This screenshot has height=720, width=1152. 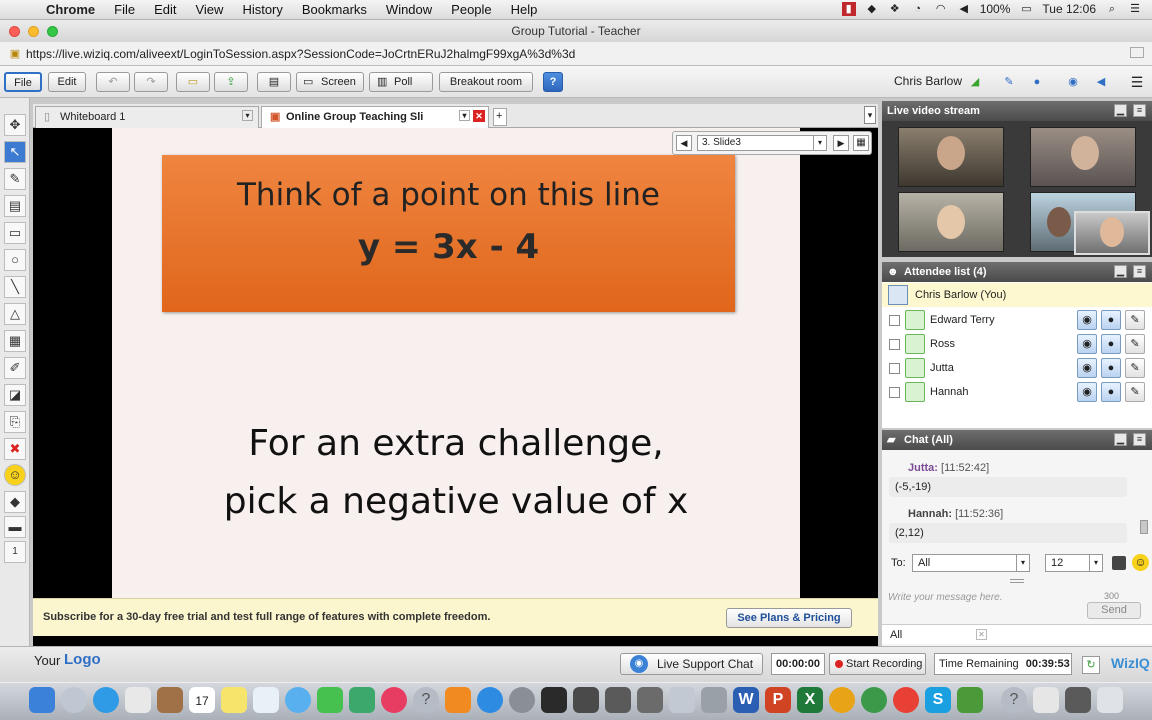 What do you see at coordinates (1037, 82) in the screenshot?
I see `microphone-icon: ●` at bounding box center [1037, 82].